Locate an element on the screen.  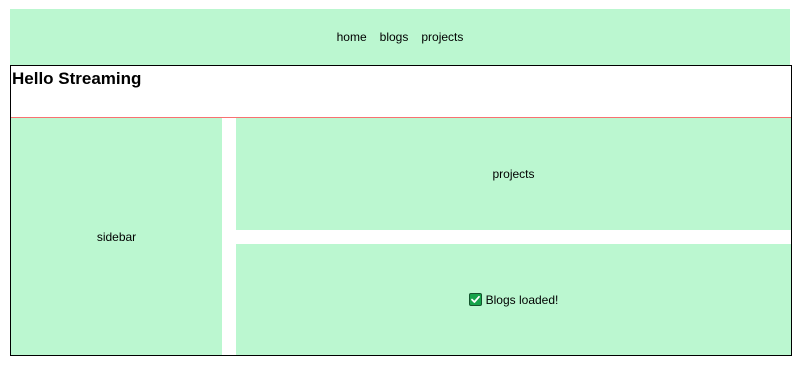
projects-label: projects is located at coordinates (513, 174).